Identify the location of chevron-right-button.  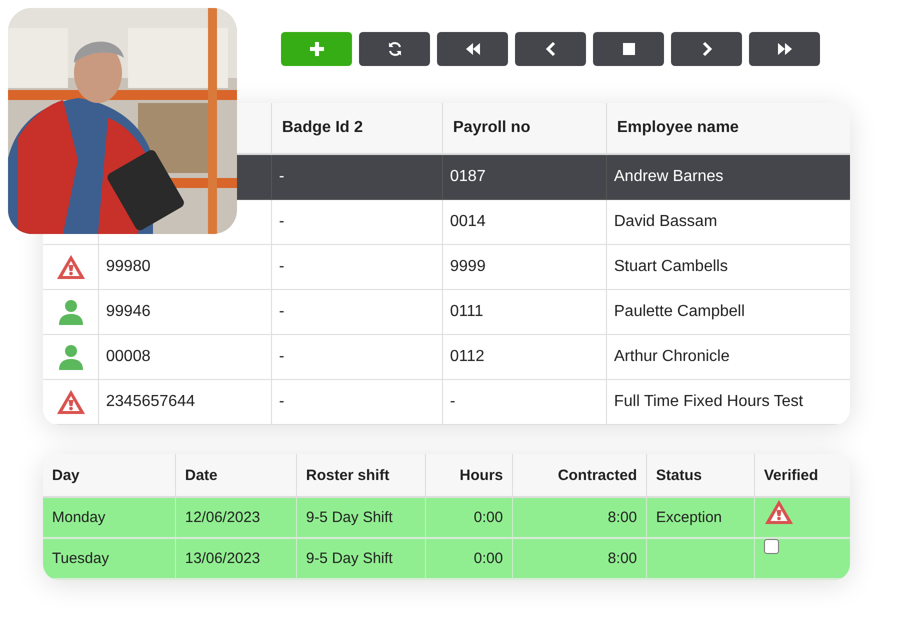
(706, 49).